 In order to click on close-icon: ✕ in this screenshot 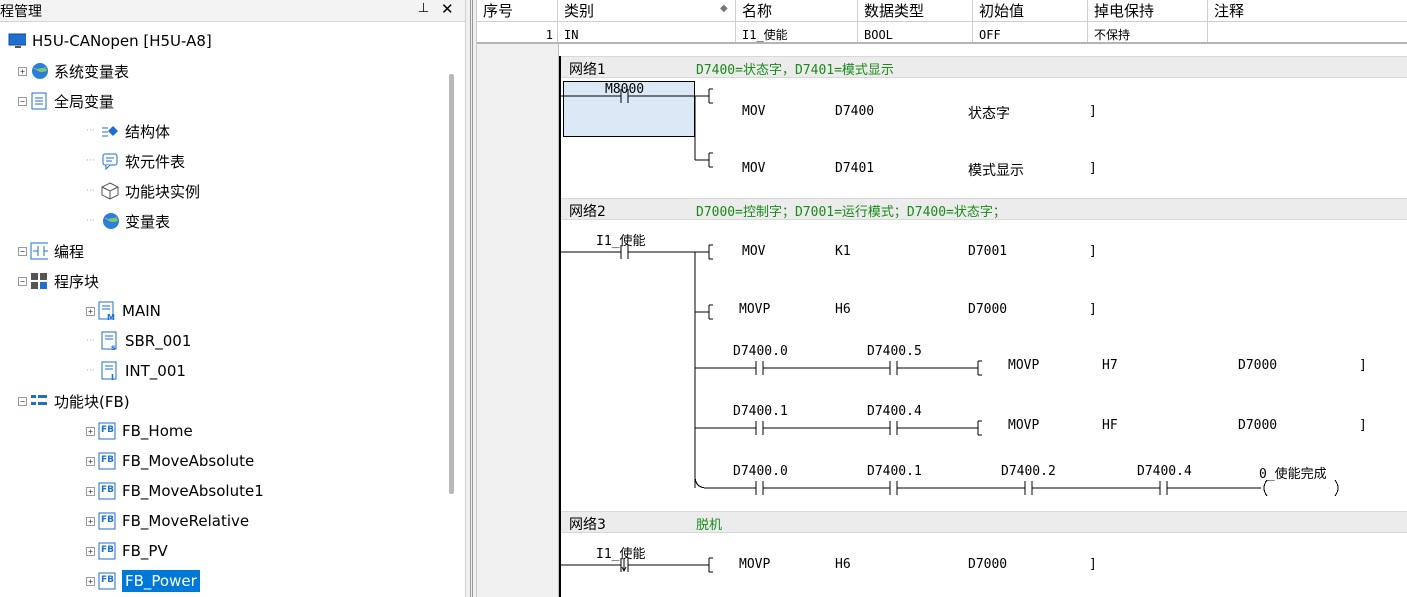, I will do `click(447, 9)`.